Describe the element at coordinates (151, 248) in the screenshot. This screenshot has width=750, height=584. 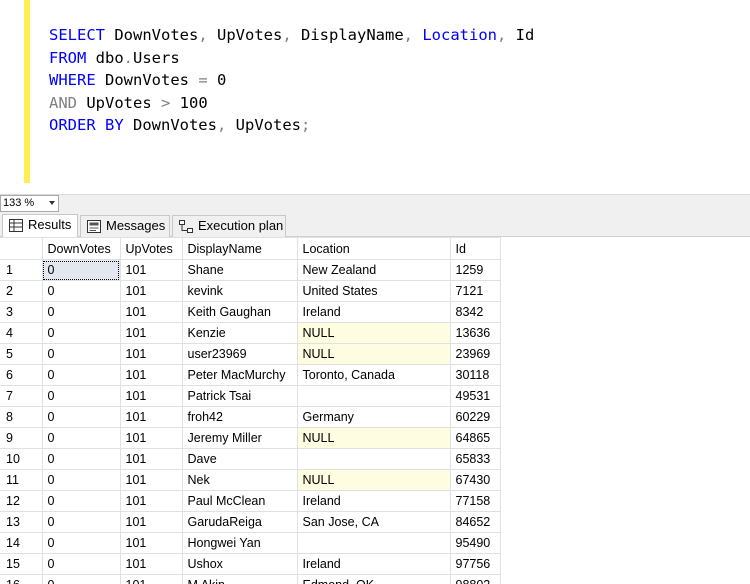
I see `column-header: UpVotes` at that location.